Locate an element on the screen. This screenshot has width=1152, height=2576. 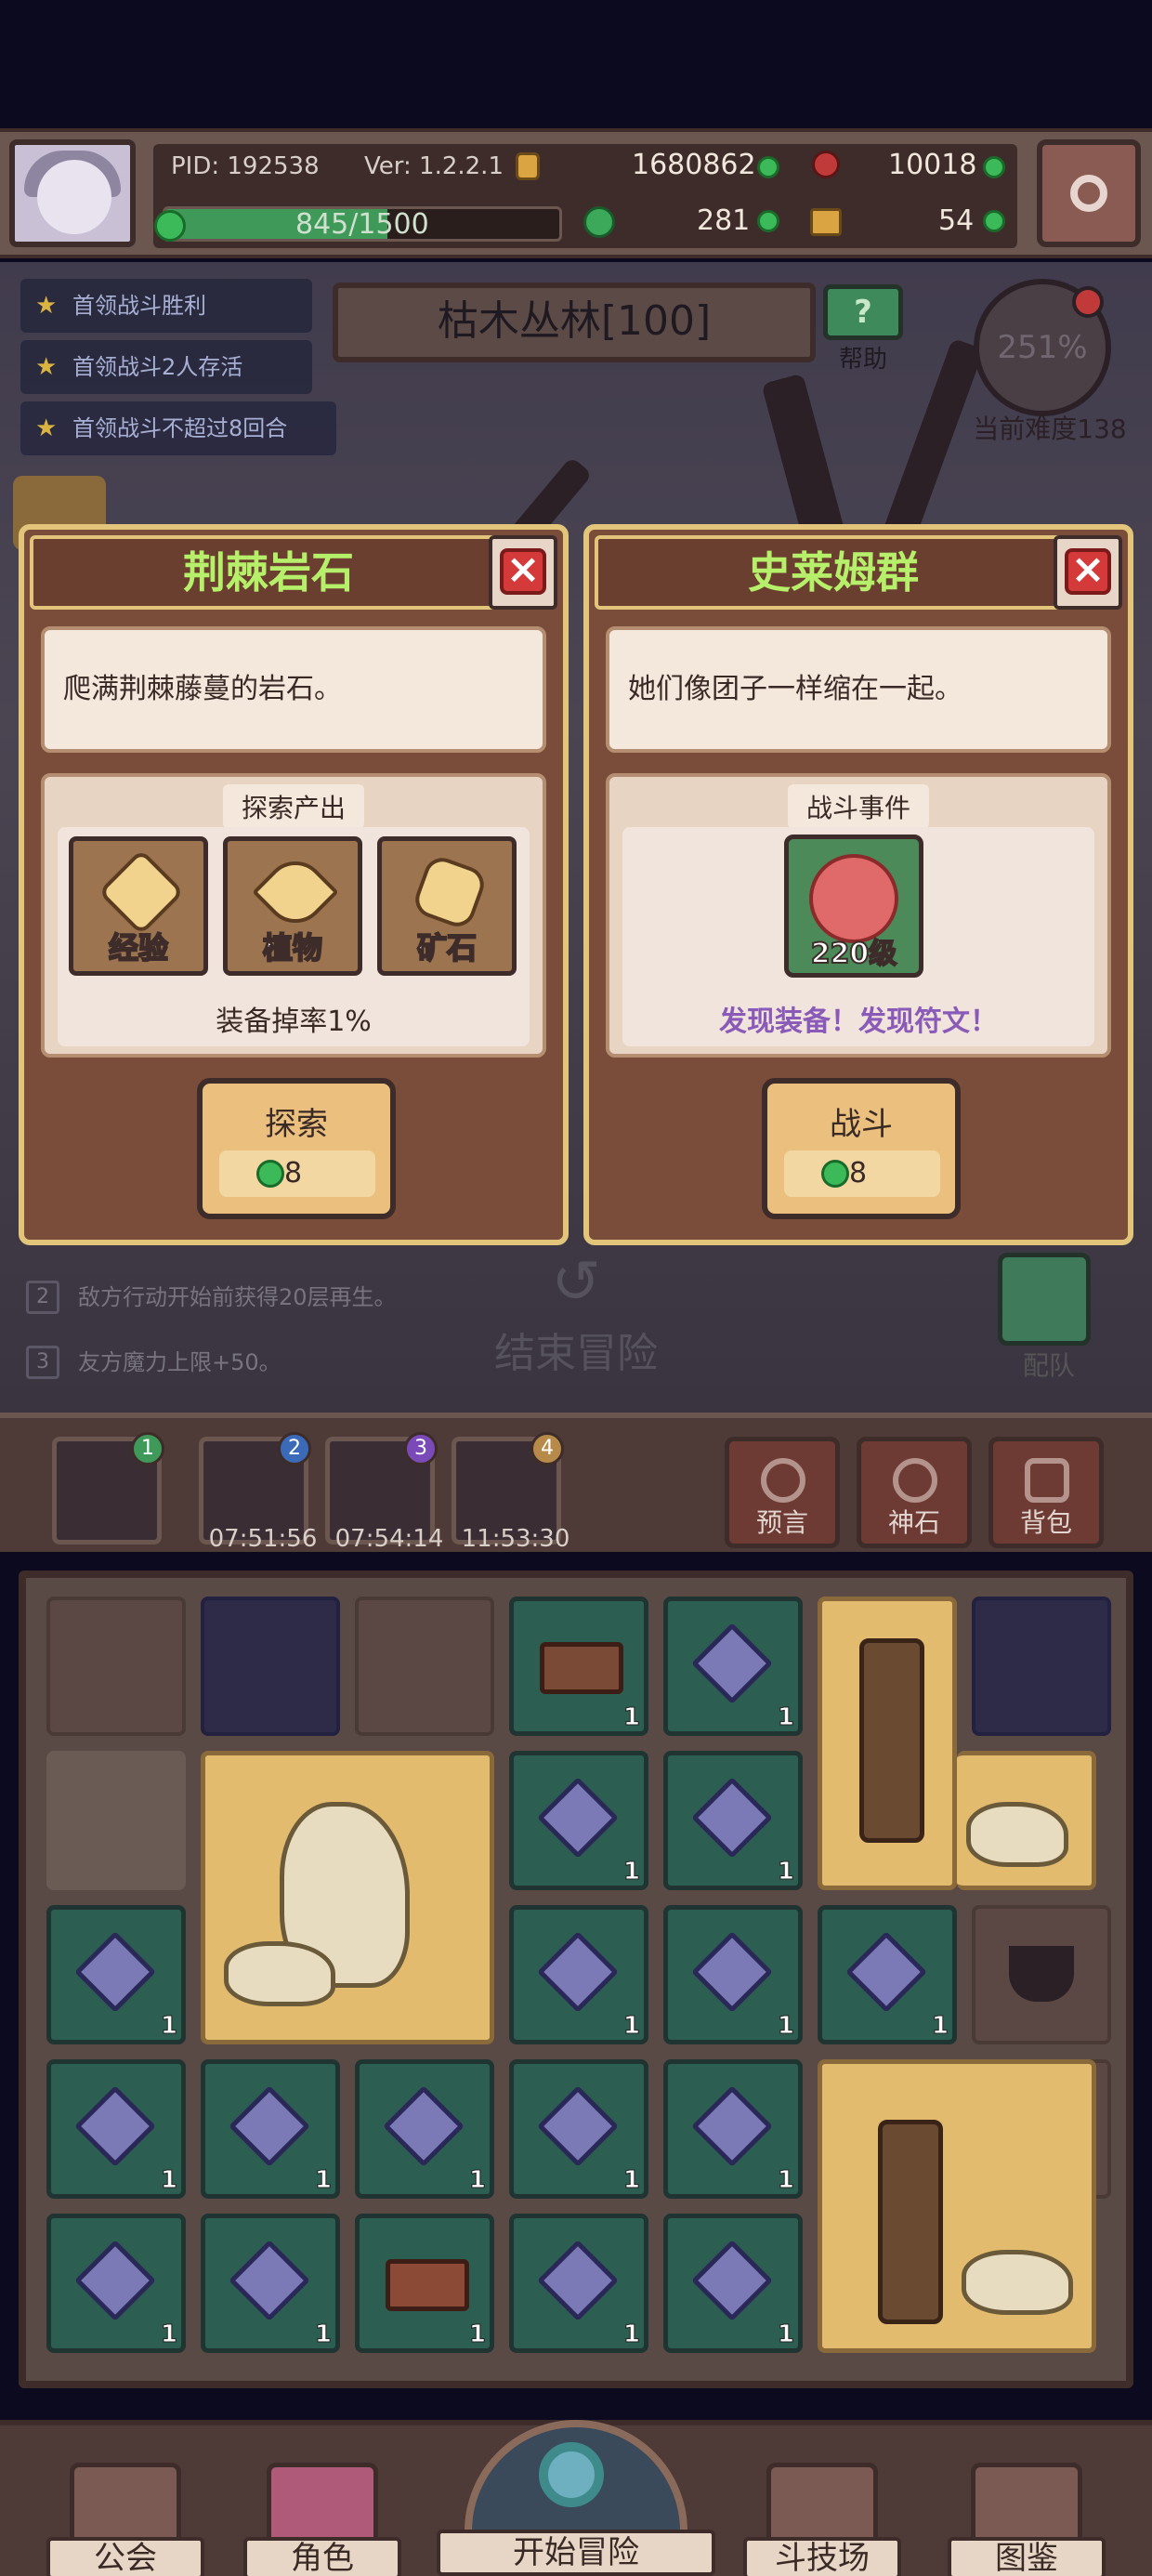
team-button: 配队 is located at coordinates (1049, 1317).